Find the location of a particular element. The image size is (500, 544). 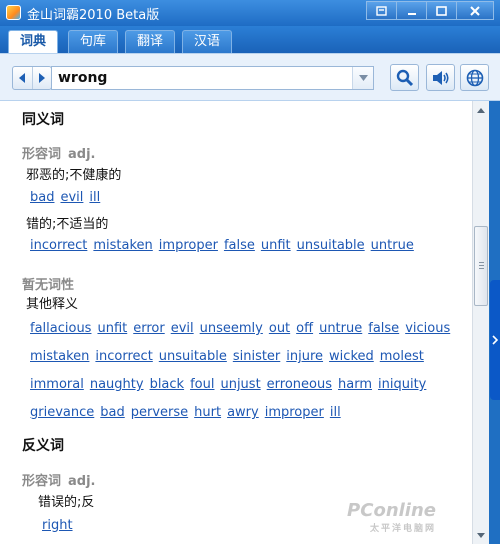

side-panel-toggle is located at coordinates (495, 340).